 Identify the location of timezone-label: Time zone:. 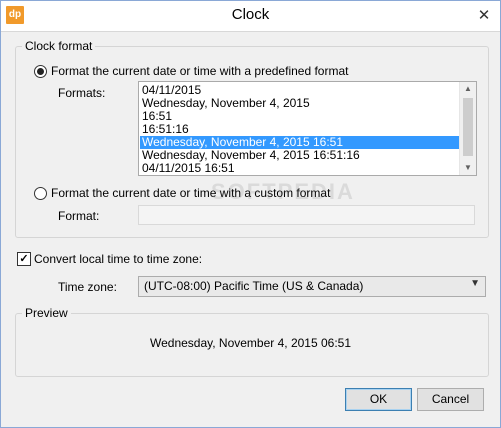
(87, 287).